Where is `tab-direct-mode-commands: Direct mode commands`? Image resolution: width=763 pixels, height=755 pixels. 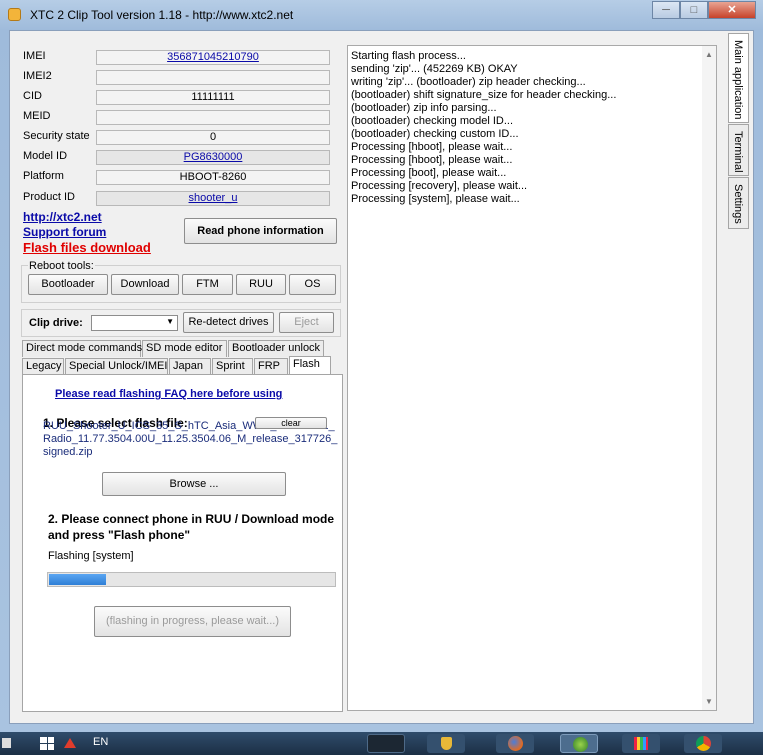 tab-direct-mode-commands: Direct mode commands is located at coordinates (82, 348).